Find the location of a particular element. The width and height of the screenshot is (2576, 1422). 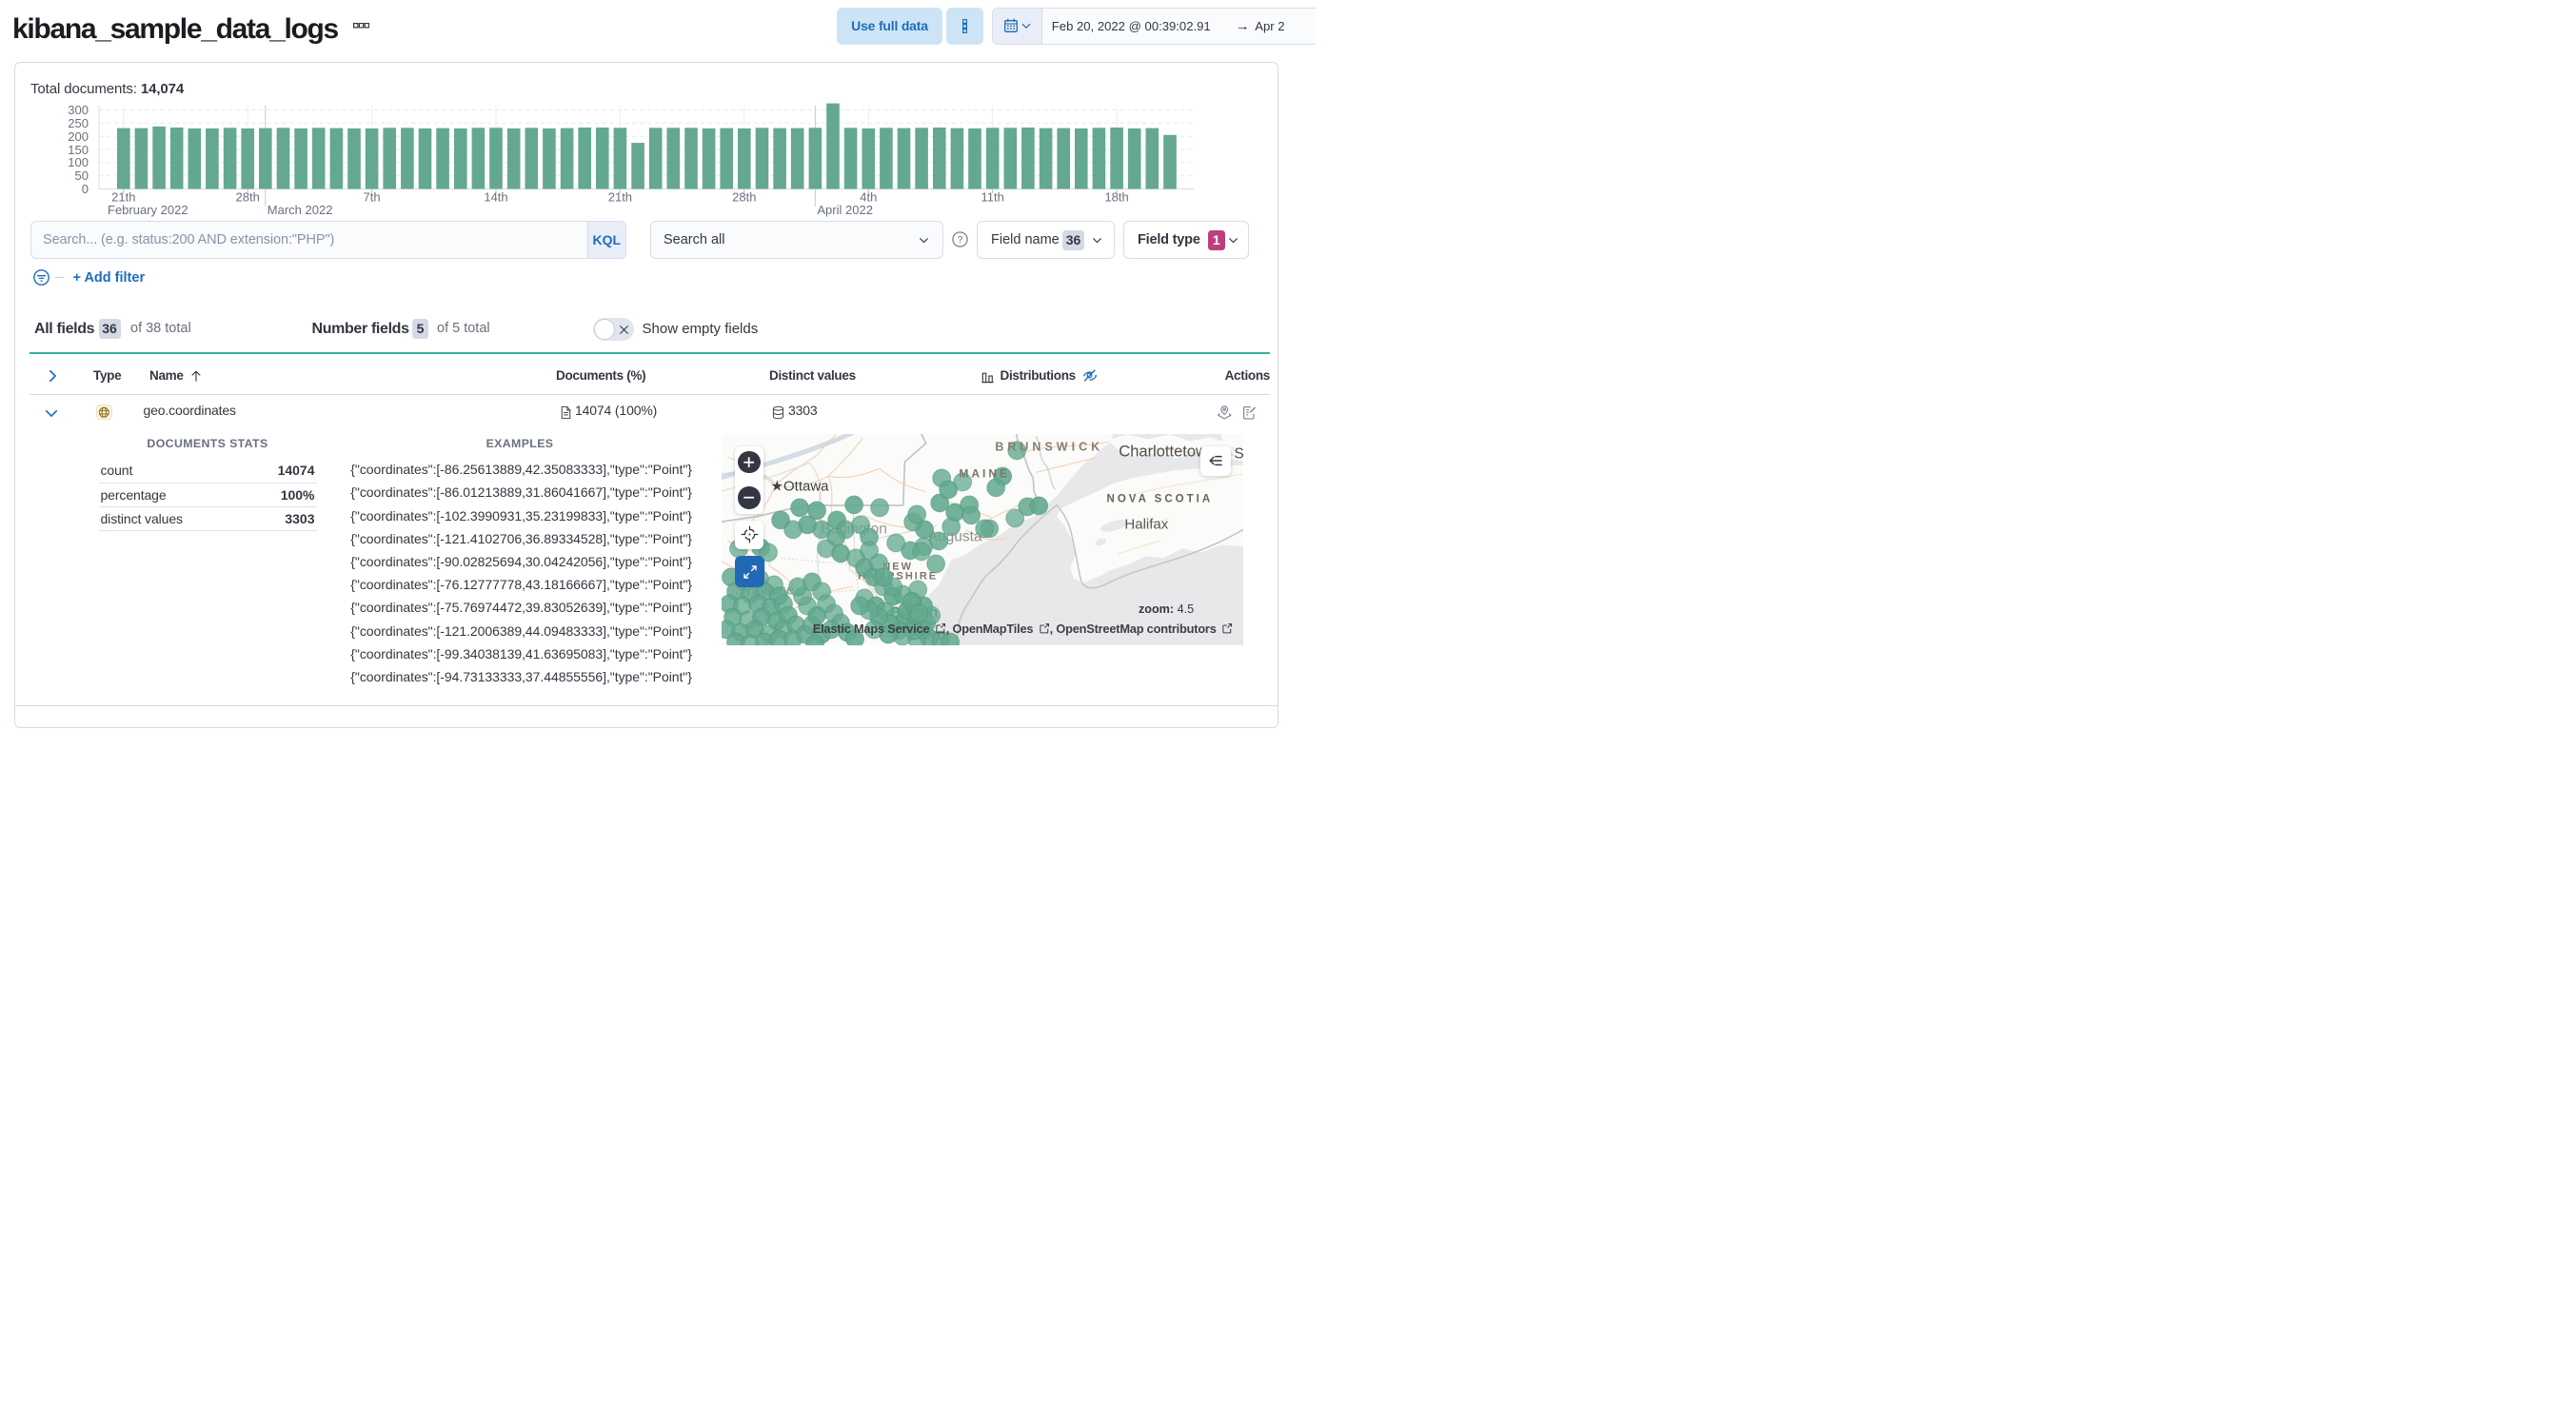

svg-text: Sy is located at coordinates (1238, 454).